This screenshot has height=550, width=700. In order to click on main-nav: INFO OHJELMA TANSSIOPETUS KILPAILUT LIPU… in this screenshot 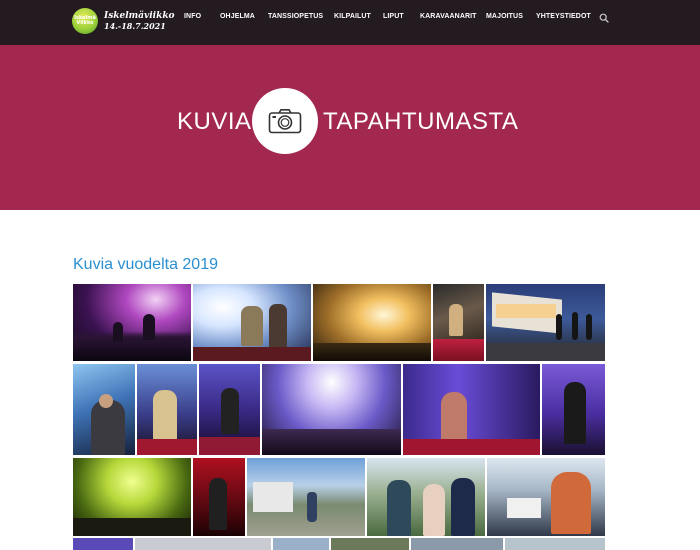, I will do `click(350, 19)`.